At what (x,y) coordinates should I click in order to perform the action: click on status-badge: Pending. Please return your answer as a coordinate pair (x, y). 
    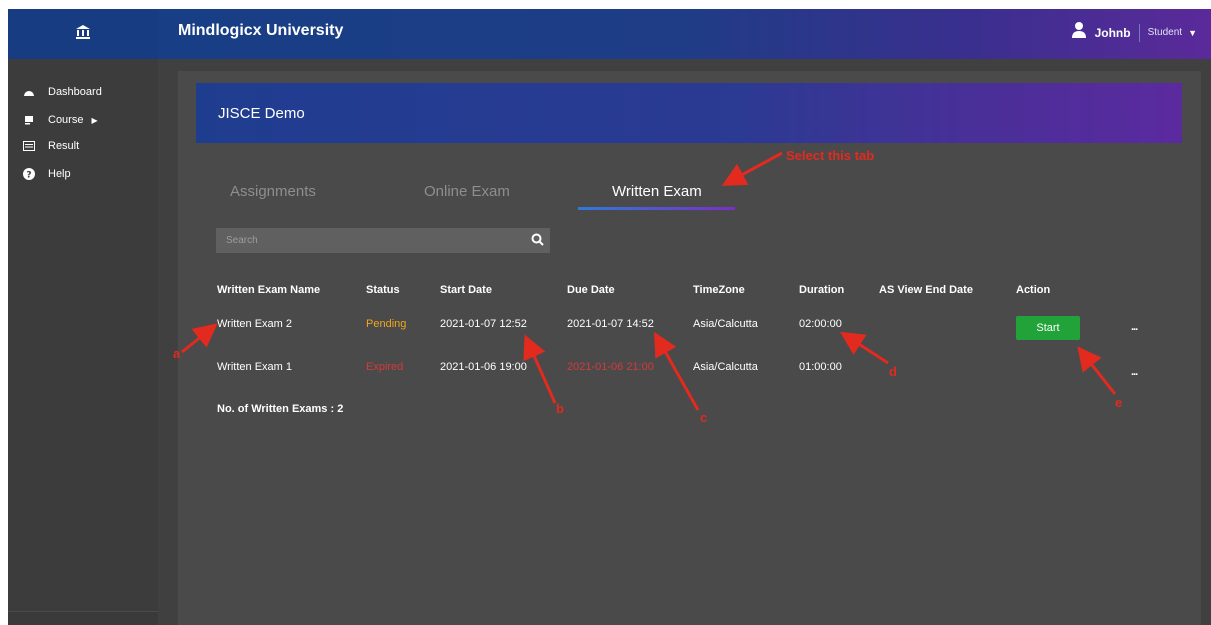
    Looking at the image, I should click on (386, 324).